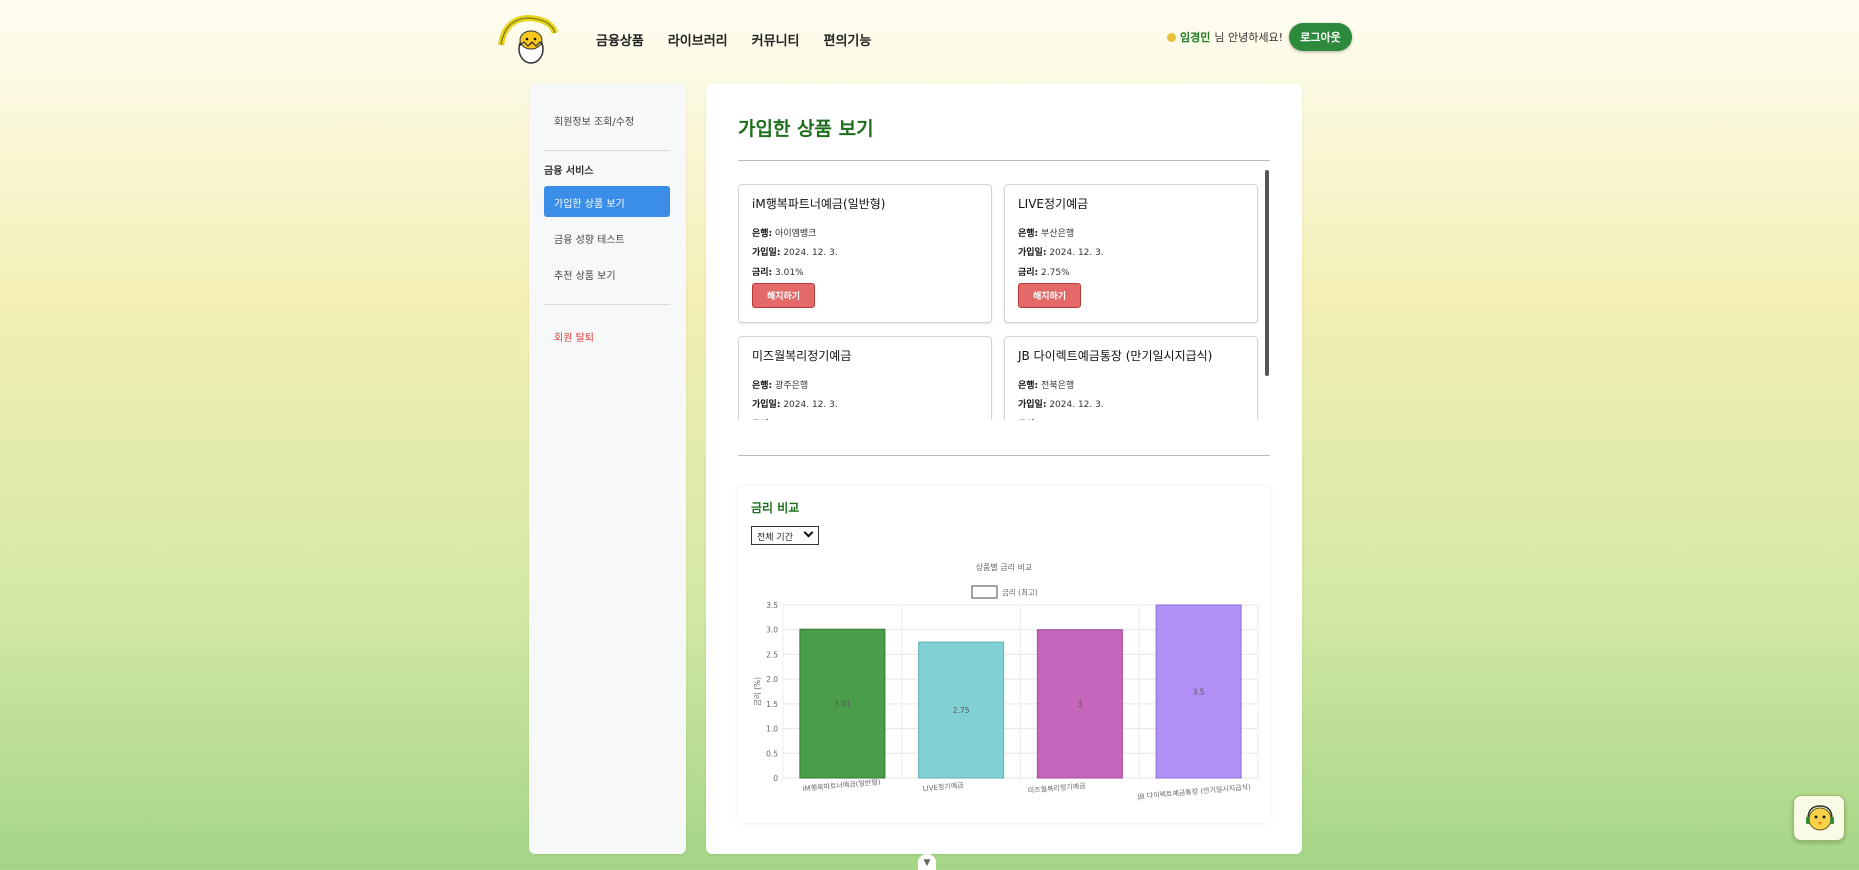 The width and height of the screenshot is (1859, 870). Describe the element at coordinates (772, 654) in the screenshot. I see `y-tick-label: 2.5` at that location.